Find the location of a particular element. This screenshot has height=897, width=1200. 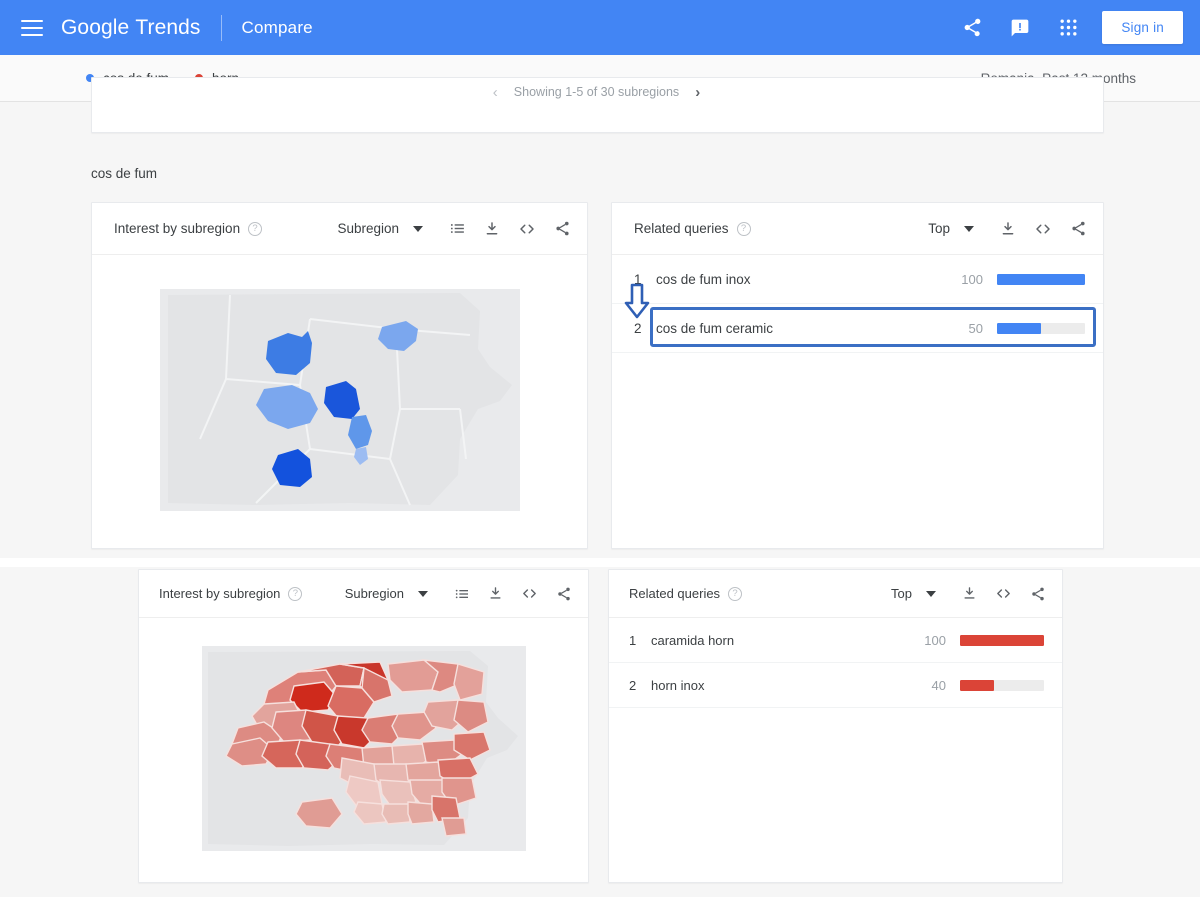

table-row: 2 horn inox 40 is located at coordinates (835, 685).